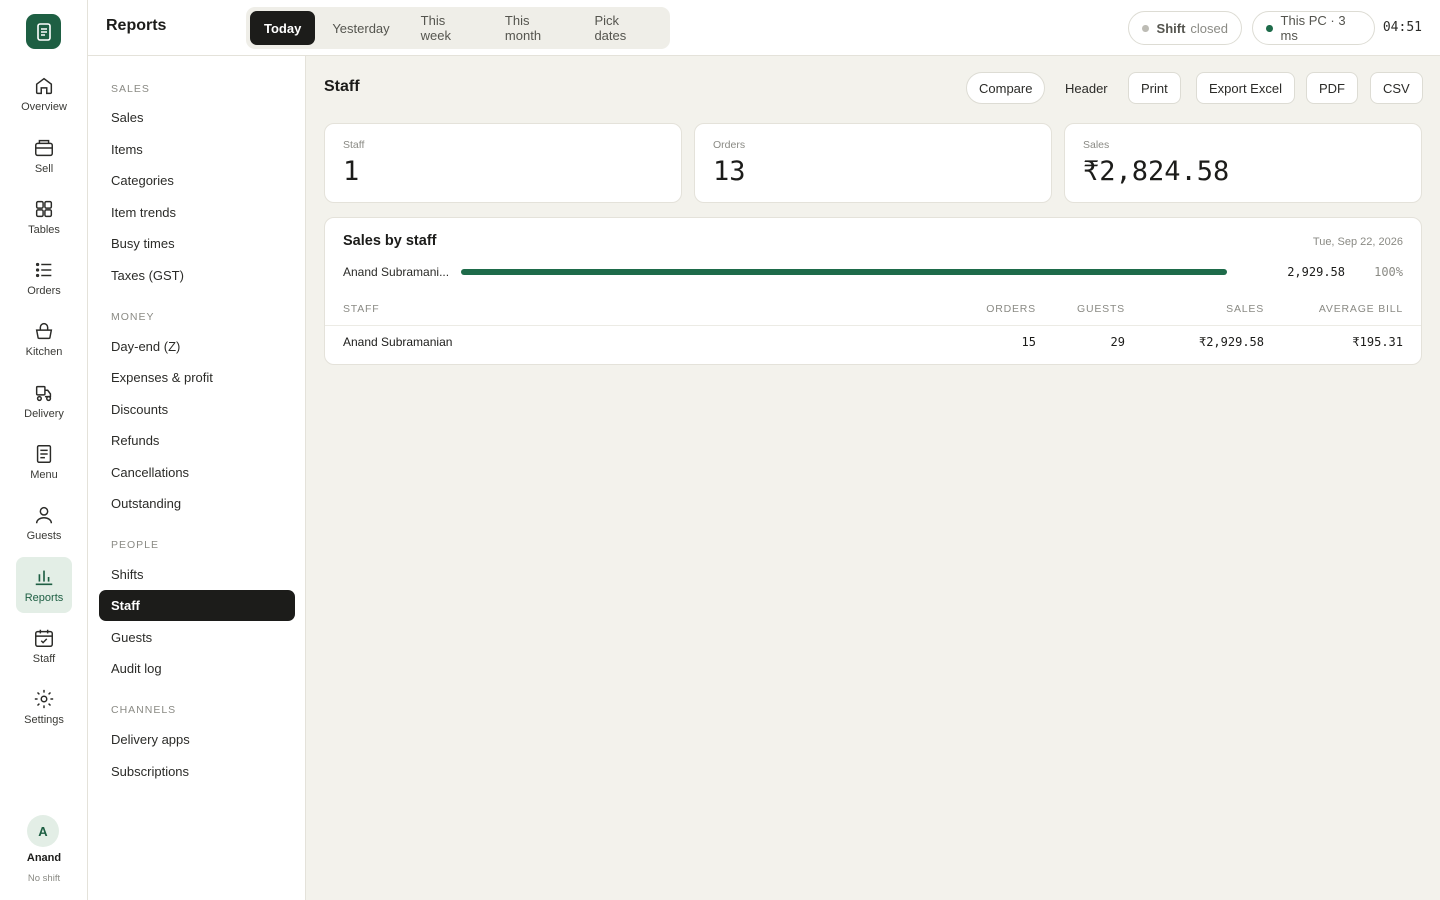  I want to click on cell-sales: ₹2,929.58, so click(1231, 342).